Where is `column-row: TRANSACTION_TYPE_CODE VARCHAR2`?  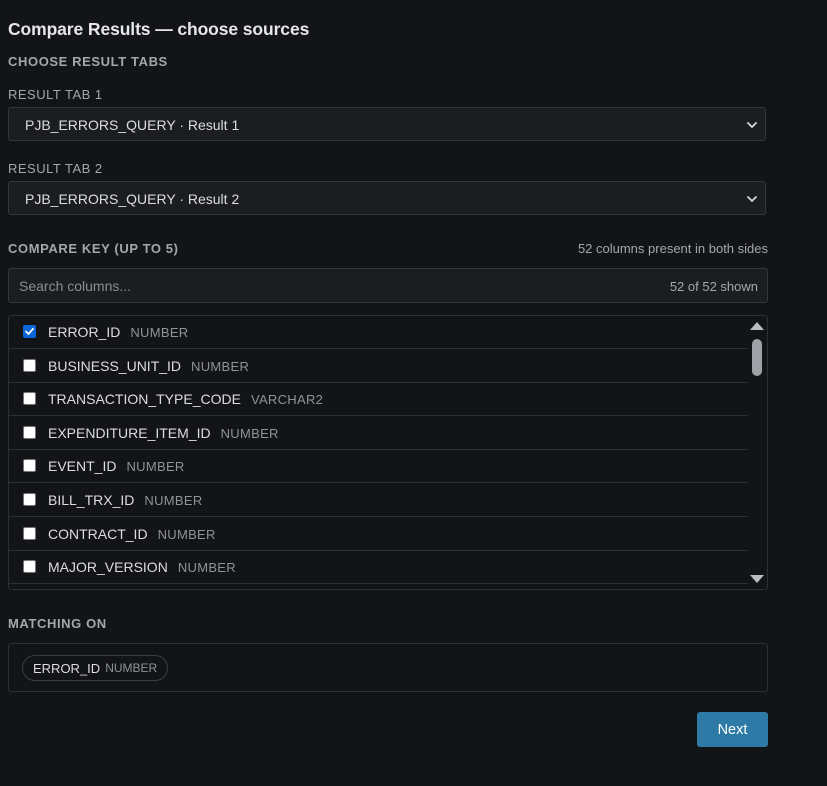 column-row: TRANSACTION_TYPE_CODE VARCHAR2 is located at coordinates (378, 400).